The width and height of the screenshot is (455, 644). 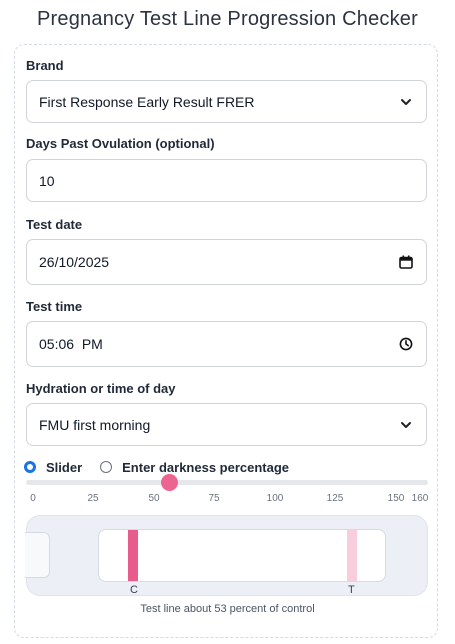 What do you see at coordinates (169, 482) in the screenshot?
I see `darkness-slider-thumb` at bounding box center [169, 482].